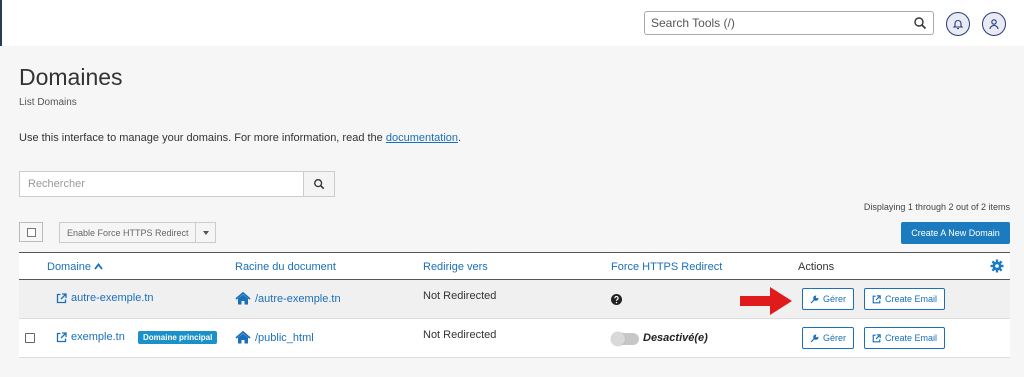 Image resolution: width=1024 pixels, height=377 pixels. Describe the element at coordinates (936, 207) in the screenshot. I see `pagination-summary: Displaying 1 through 2 out of 2 items` at that location.